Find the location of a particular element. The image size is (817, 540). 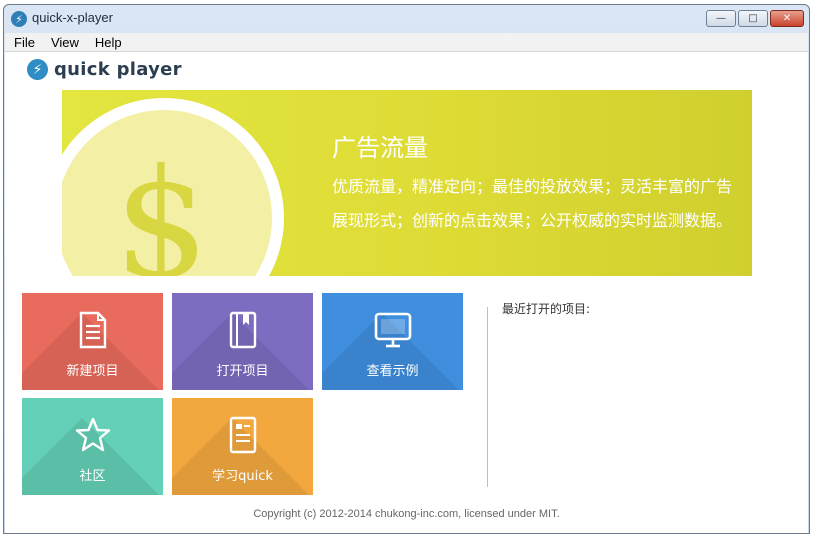

learn-quick-label: 学习quick is located at coordinates (242, 476).